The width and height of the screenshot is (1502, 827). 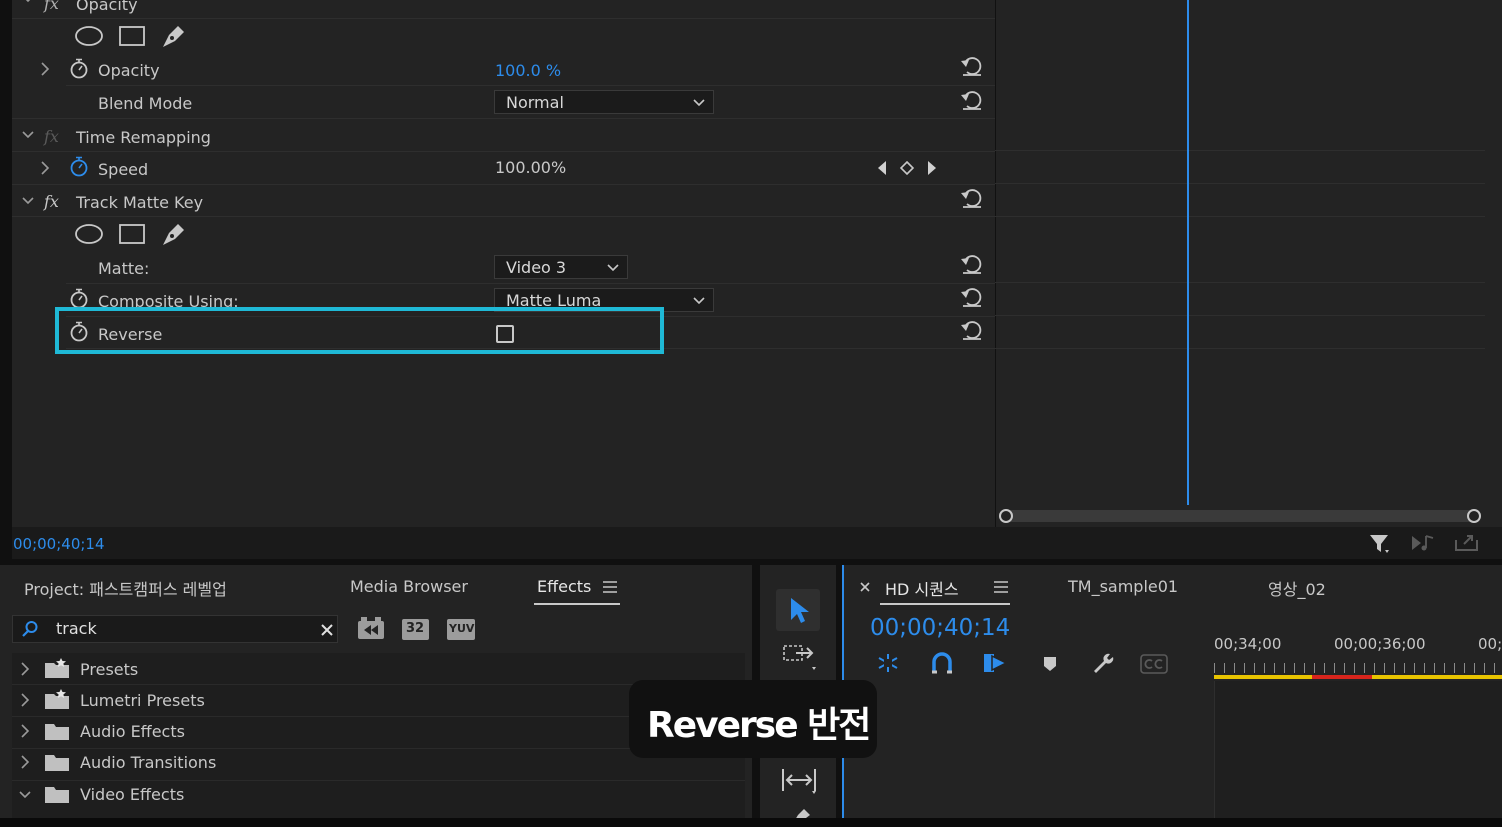 What do you see at coordinates (378, 668) in the screenshot?
I see `list-item: Presets` at bounding box center [378, 668].